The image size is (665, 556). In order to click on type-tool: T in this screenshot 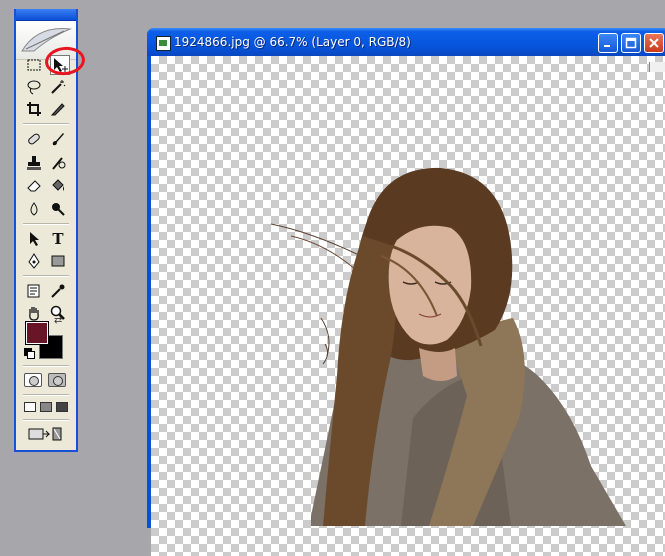, I will do `click(58, 239)`.